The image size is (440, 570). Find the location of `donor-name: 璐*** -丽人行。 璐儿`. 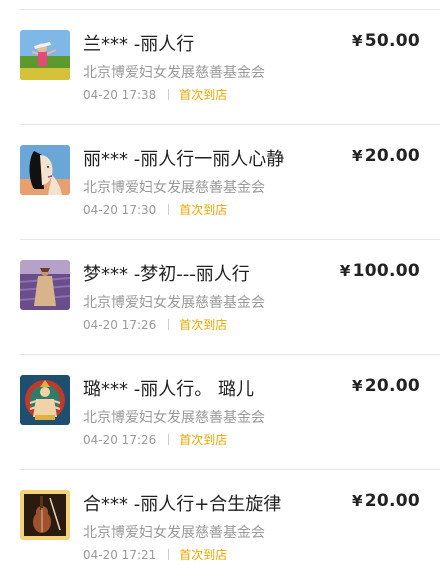

donor-name: 璐*** -丽人行。 璐儿 is located at coordinates (168, 389).